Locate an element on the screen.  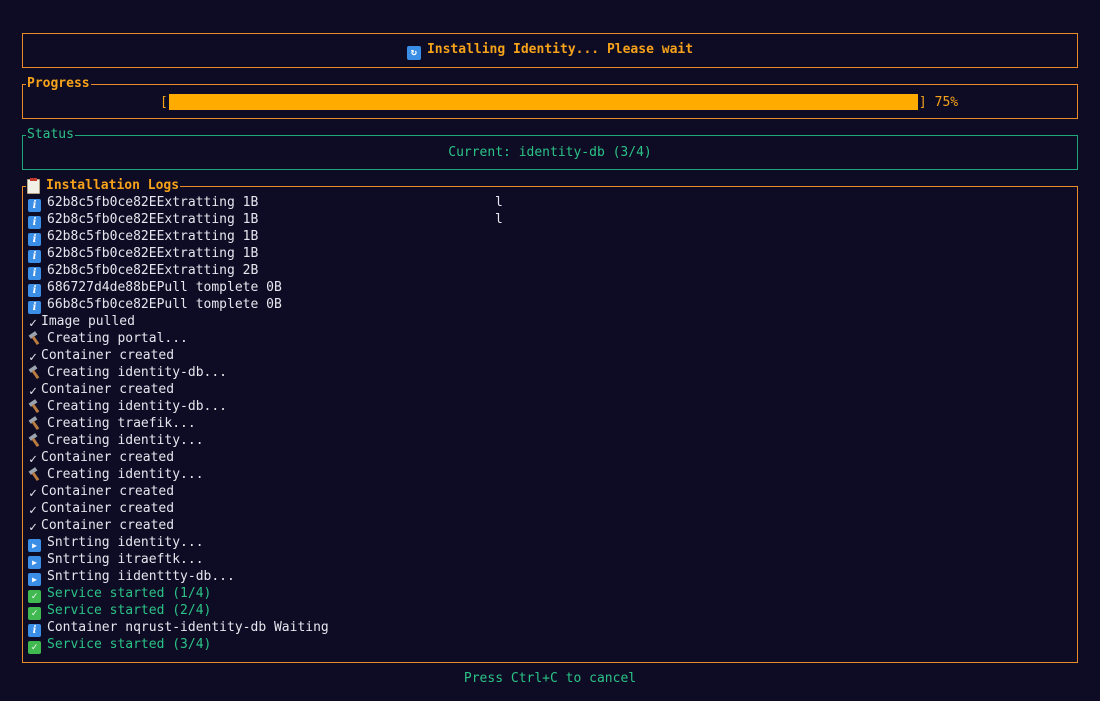
log-line: ✓ Service started (3/4) is located at coordinates (550, 645).